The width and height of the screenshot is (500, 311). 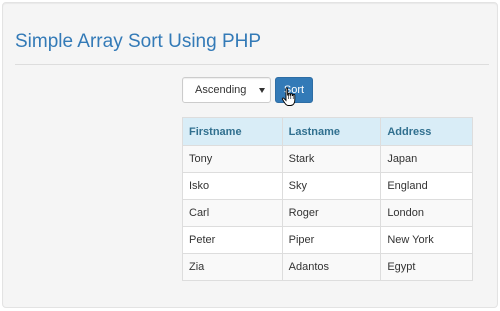 What do you see at coordinates (331, 240) in the screenshot?
I see `cell-lastname: Piper` at bounding box center [331, 240].